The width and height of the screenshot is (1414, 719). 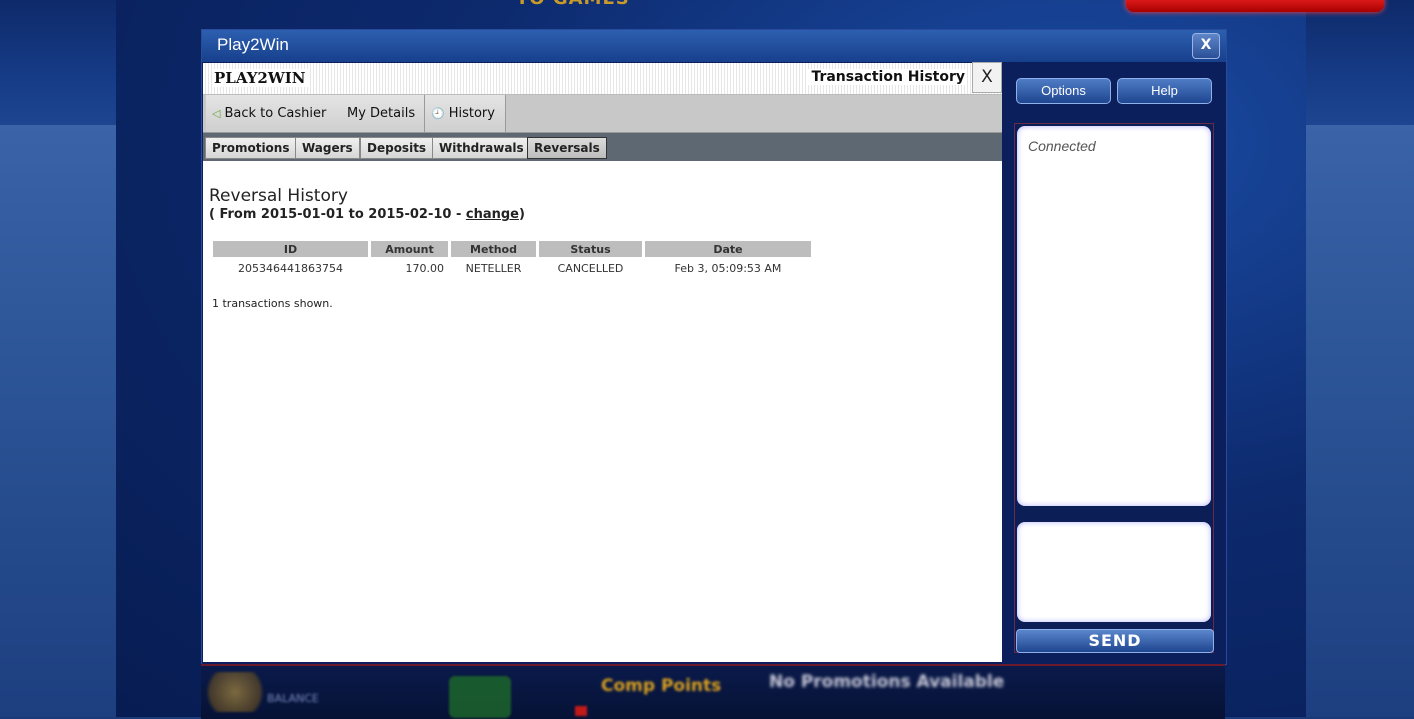 I want to click on balance-label: BALANCE, so click(x=293, y=698).